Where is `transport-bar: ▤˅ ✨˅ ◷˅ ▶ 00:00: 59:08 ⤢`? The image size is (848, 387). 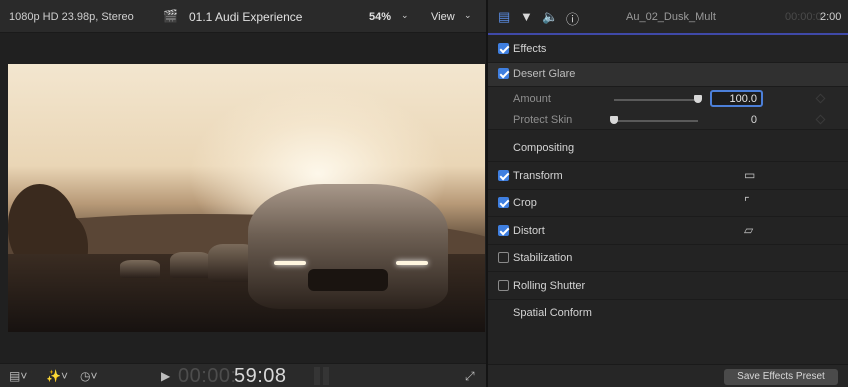
transport-bar: ▤˅ ✨˅ ◷˅ ▶ 00:00: 59:08 ⤢ is located at coordinates (243, 375).